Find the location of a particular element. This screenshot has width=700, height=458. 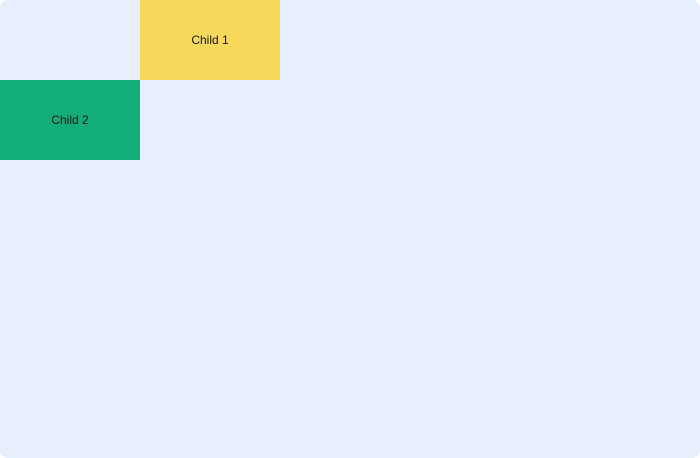

child-label-1: Child 1 is located at coordinates (210, 40).